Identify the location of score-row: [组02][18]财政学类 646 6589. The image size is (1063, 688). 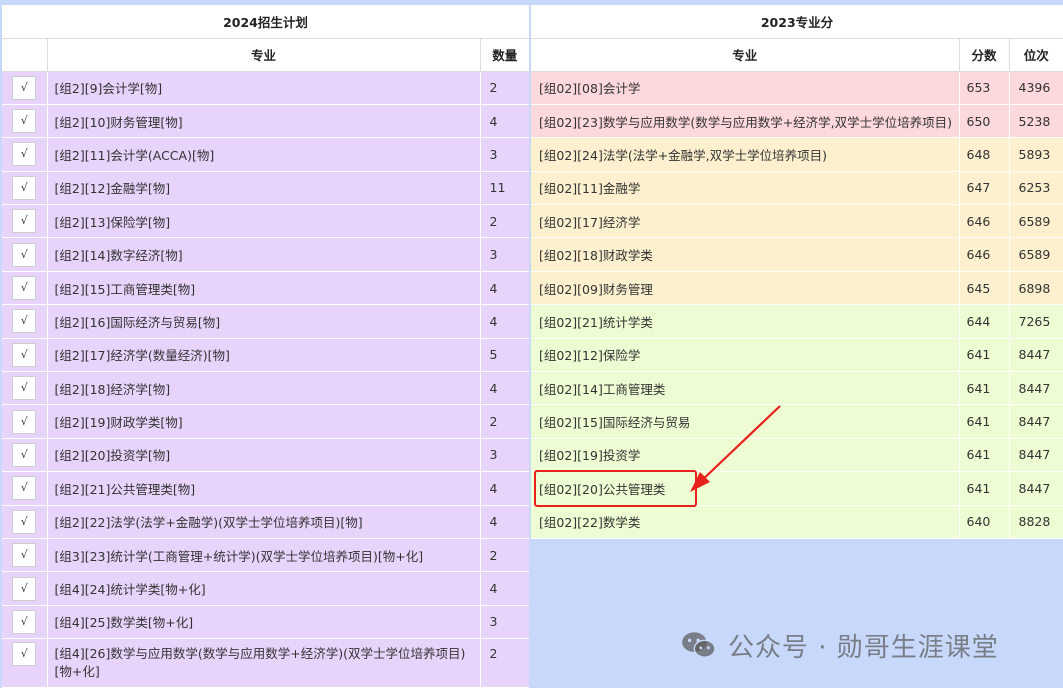
(797, 254).